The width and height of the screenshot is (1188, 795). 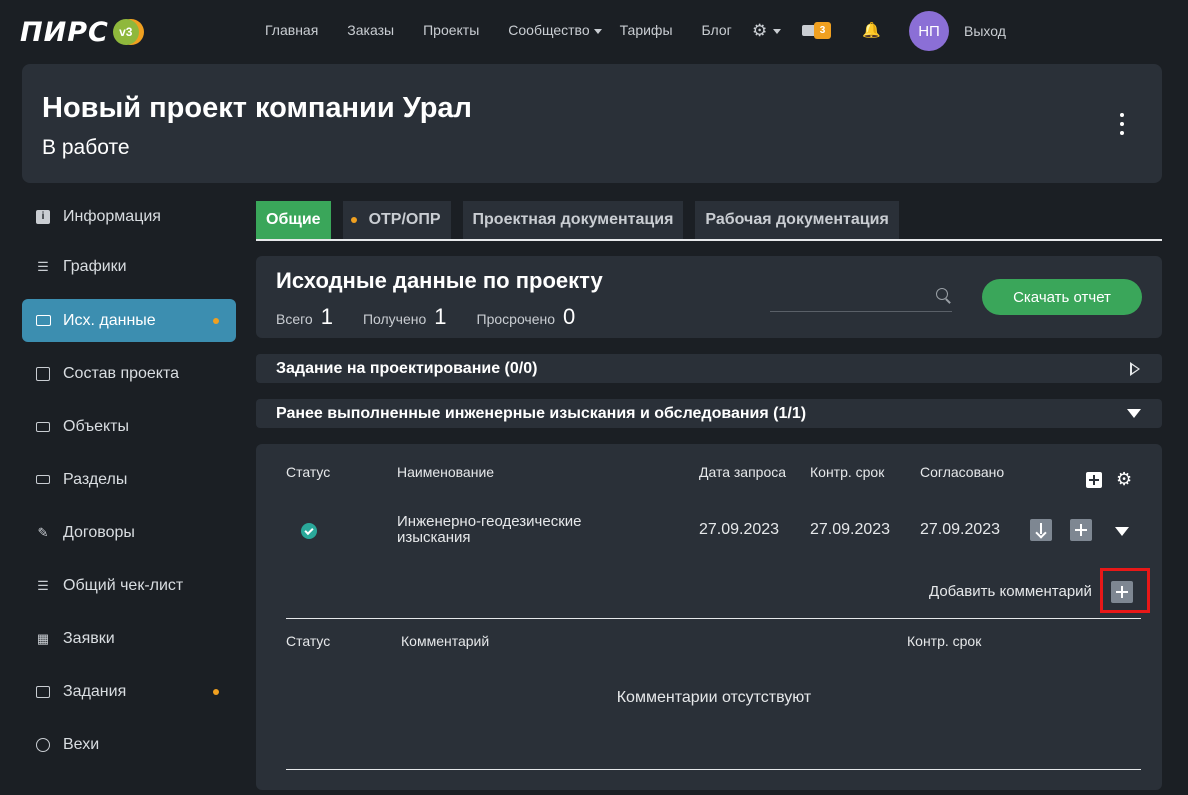 What do you see at coordinates (394, 319) in the screenshot?
I see `received-label: Получено` at bounding box center [394, 319].